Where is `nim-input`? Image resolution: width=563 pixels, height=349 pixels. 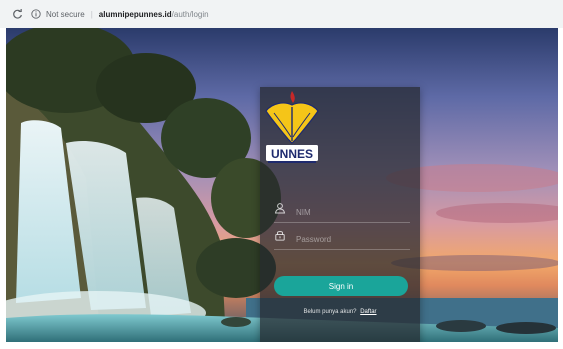 nim-input is located at coordinates (351, 212).